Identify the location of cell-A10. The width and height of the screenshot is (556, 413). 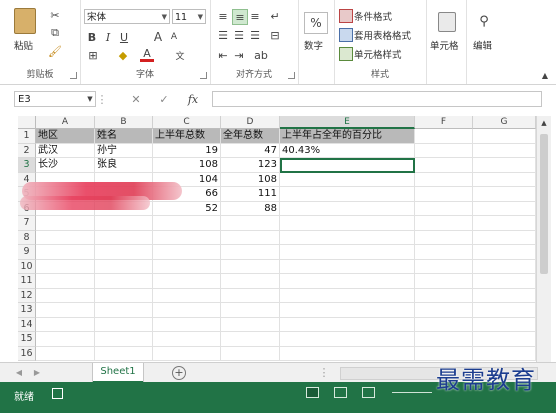
(65, 266).